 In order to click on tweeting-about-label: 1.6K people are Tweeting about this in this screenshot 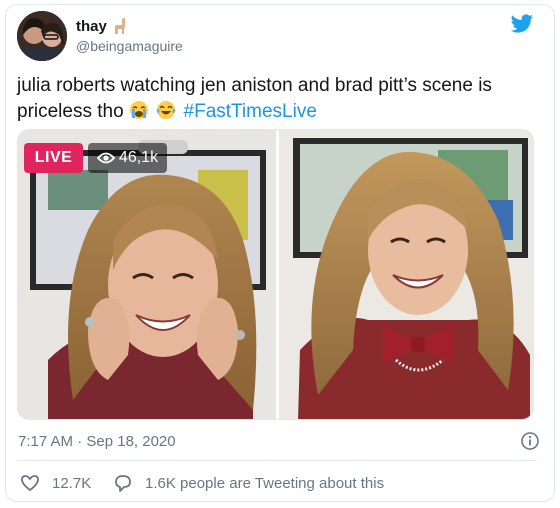, I will do `click(264, 483)`.